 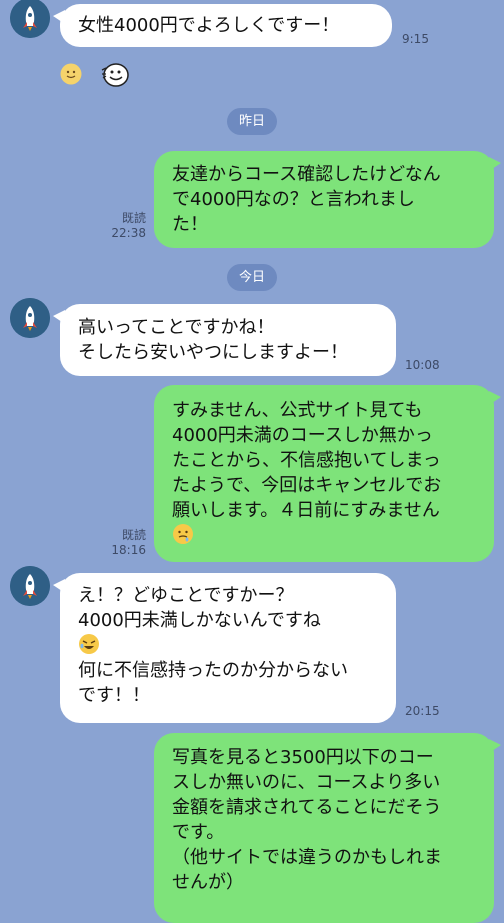 What do you see at coordinates (306, 460) in the screenshot?
I see `message-text: たことから、不信感抱いてしまっ` at bounding box center [306, 460].